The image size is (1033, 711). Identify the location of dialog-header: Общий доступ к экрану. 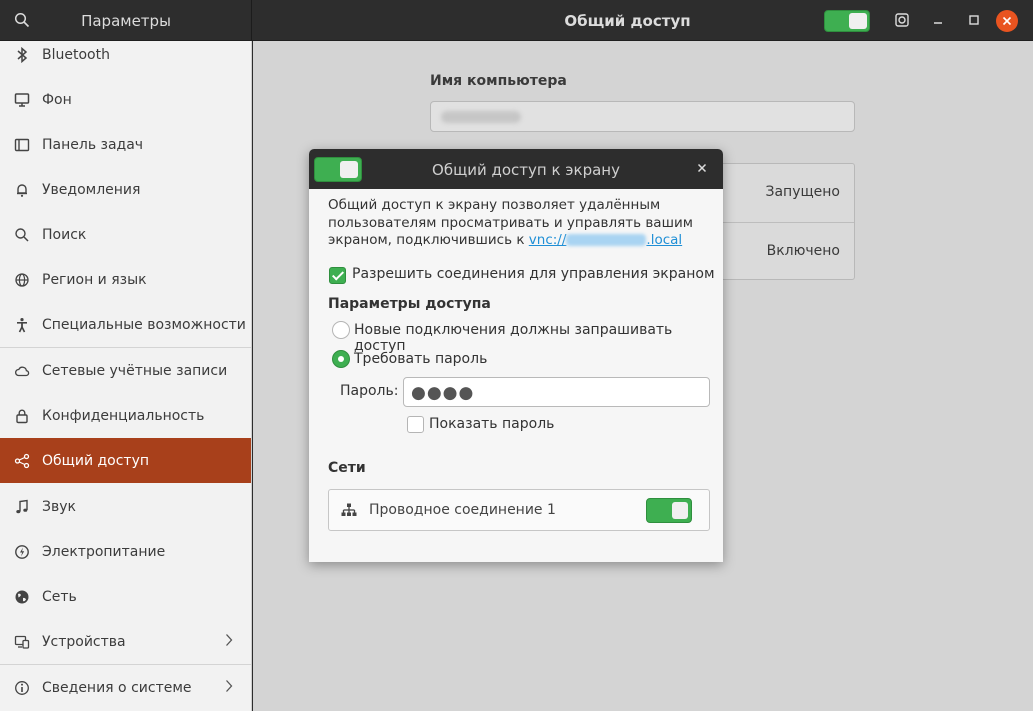
(516, 169).